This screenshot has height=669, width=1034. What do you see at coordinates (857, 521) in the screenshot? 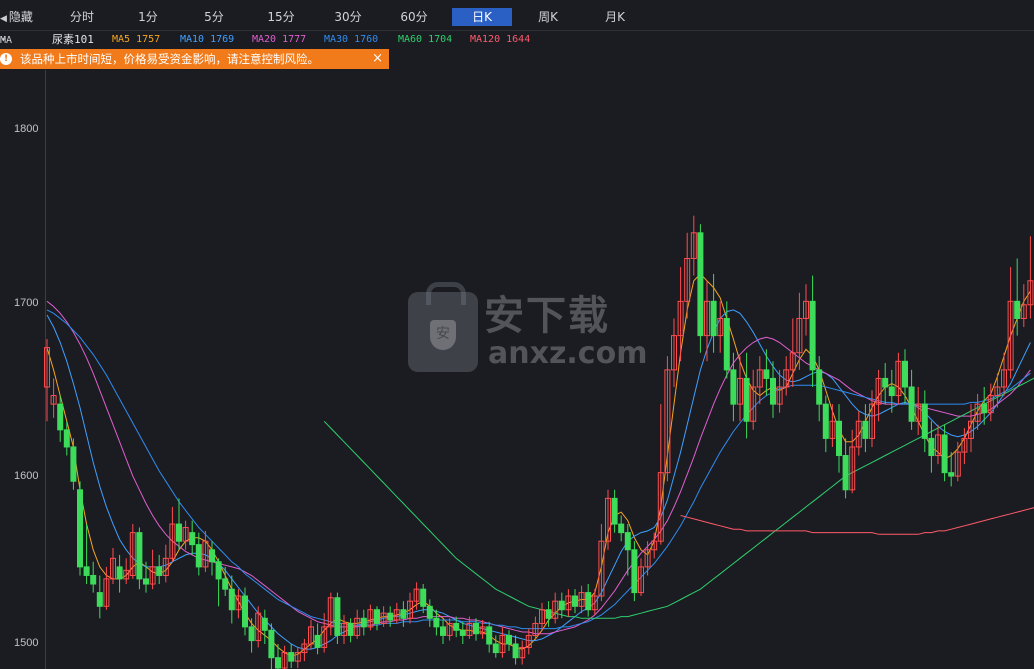
I see `ma120-line` at bounding box center [857, 521].